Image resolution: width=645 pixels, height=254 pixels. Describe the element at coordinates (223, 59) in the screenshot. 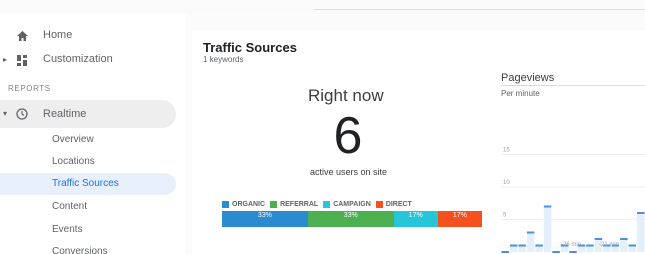

I see `card-subtitle: 1 keywords` at that location.